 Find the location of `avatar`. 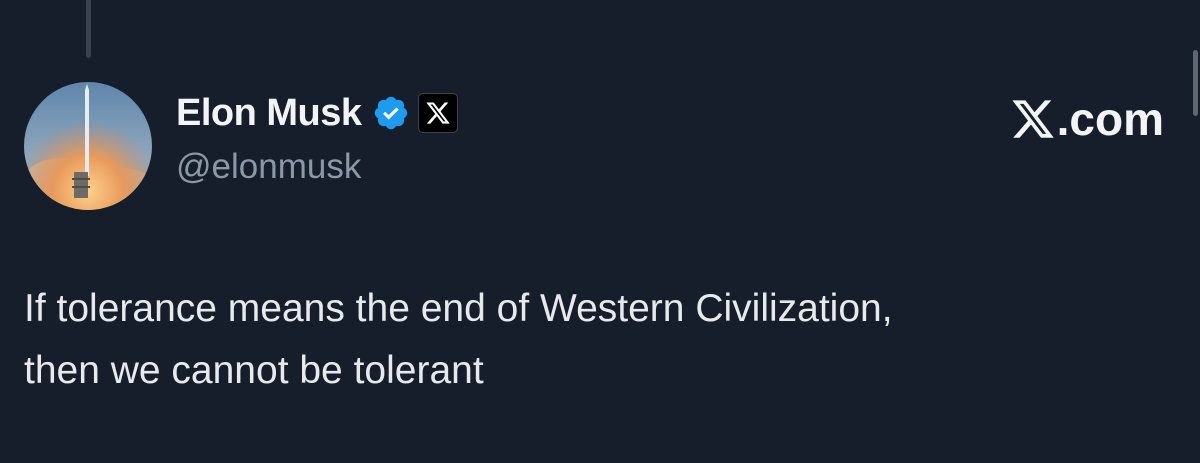

avatar is located at coordinates (88, 146).